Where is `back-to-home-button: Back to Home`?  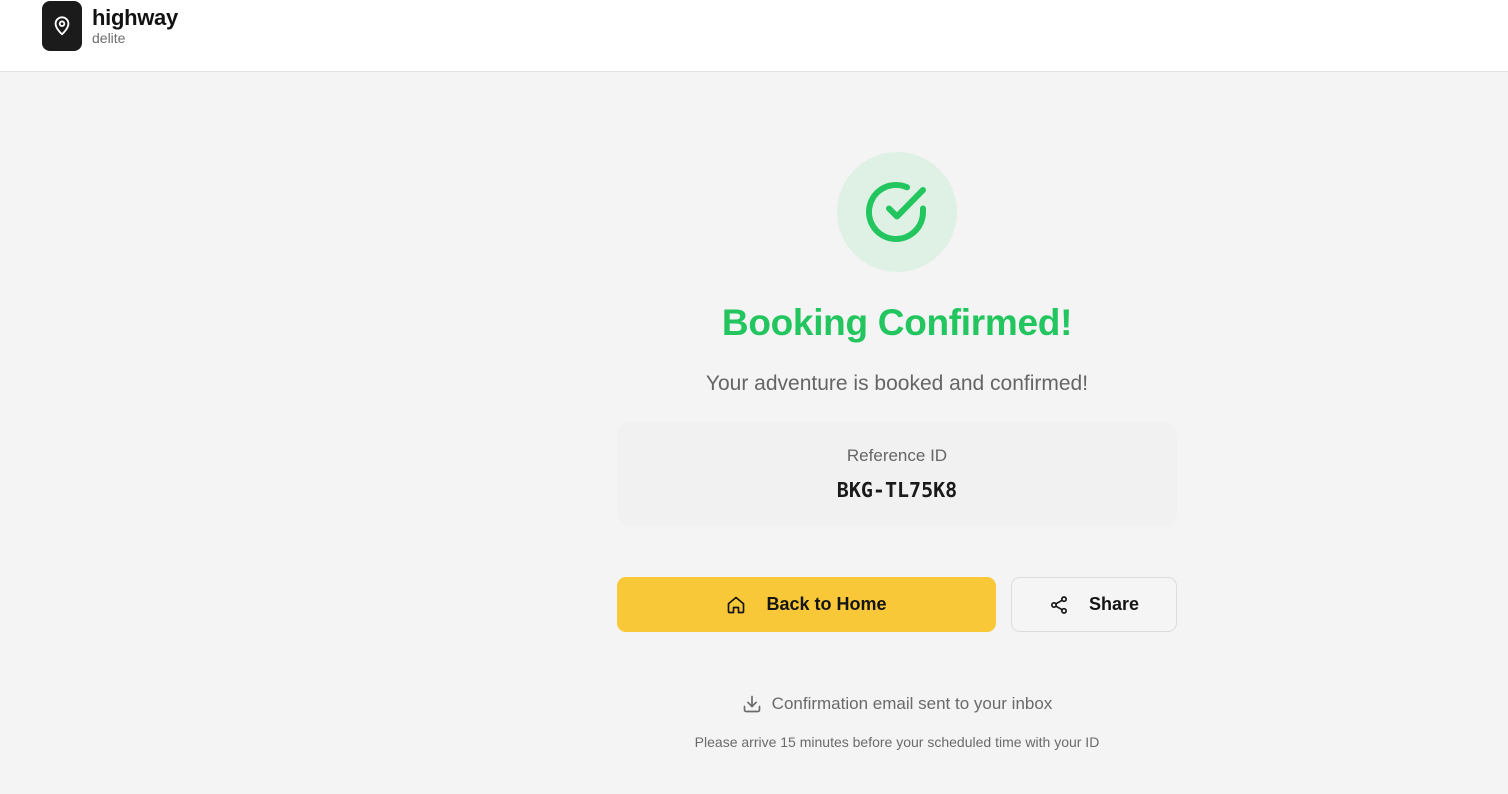
back-to-home-button: Back to Home is located at coordinates (806, 604).